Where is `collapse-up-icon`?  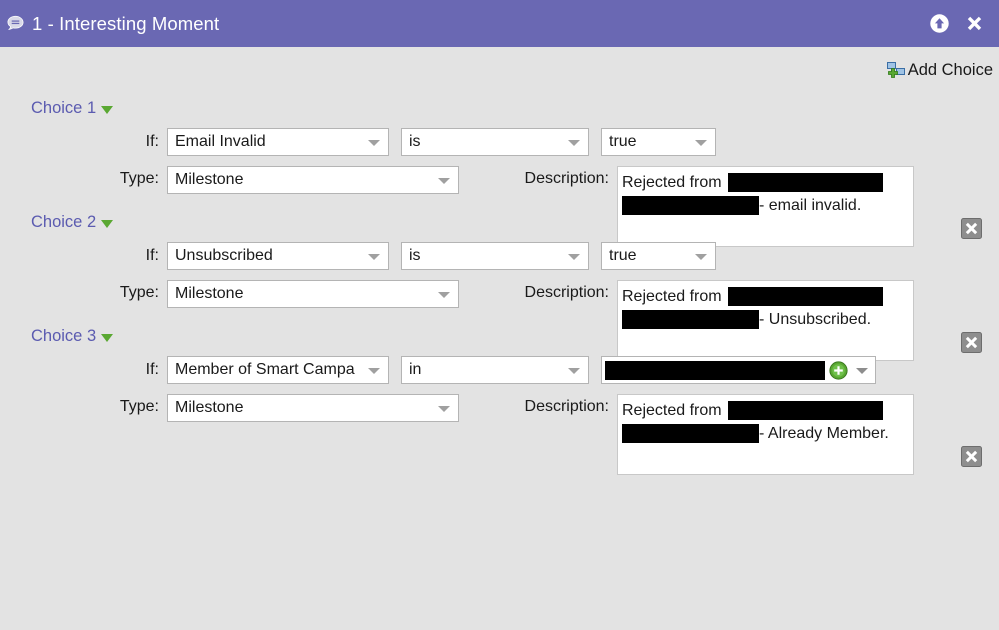
collapse-up-icon is located at coordinates (939, 23).